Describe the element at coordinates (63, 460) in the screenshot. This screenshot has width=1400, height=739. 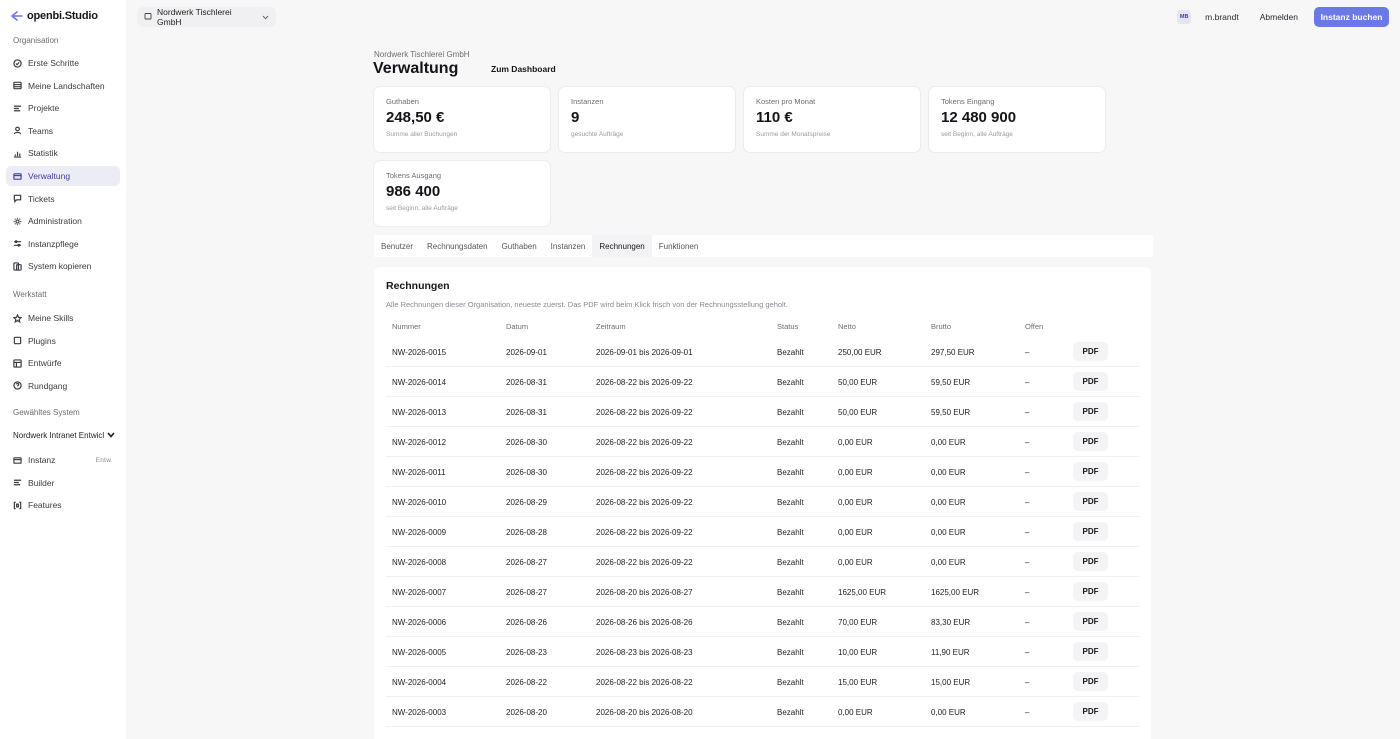
I see `sidebar-item-instanz: Instanz Entw.` at that location.